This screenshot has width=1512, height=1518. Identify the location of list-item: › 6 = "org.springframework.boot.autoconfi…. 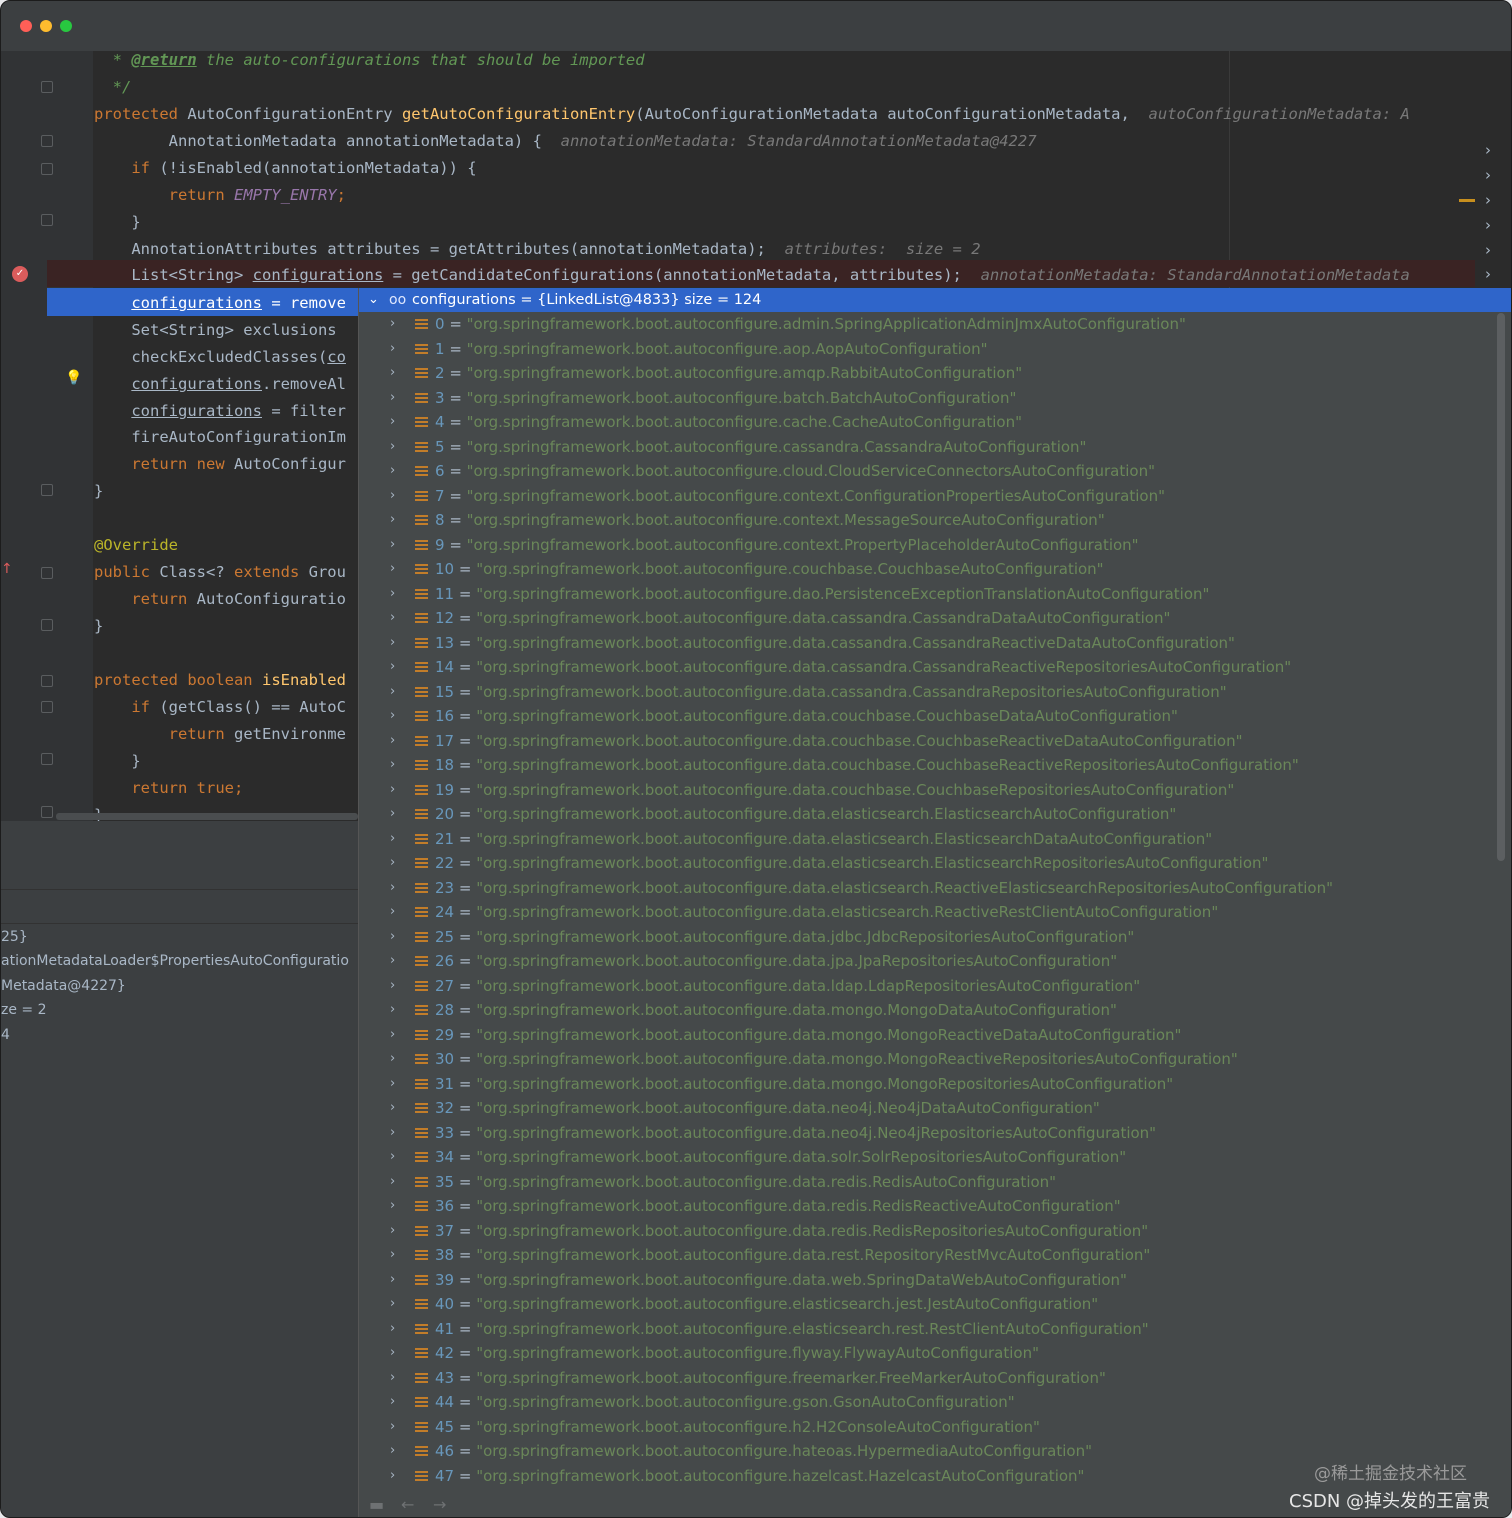
(934, 471).